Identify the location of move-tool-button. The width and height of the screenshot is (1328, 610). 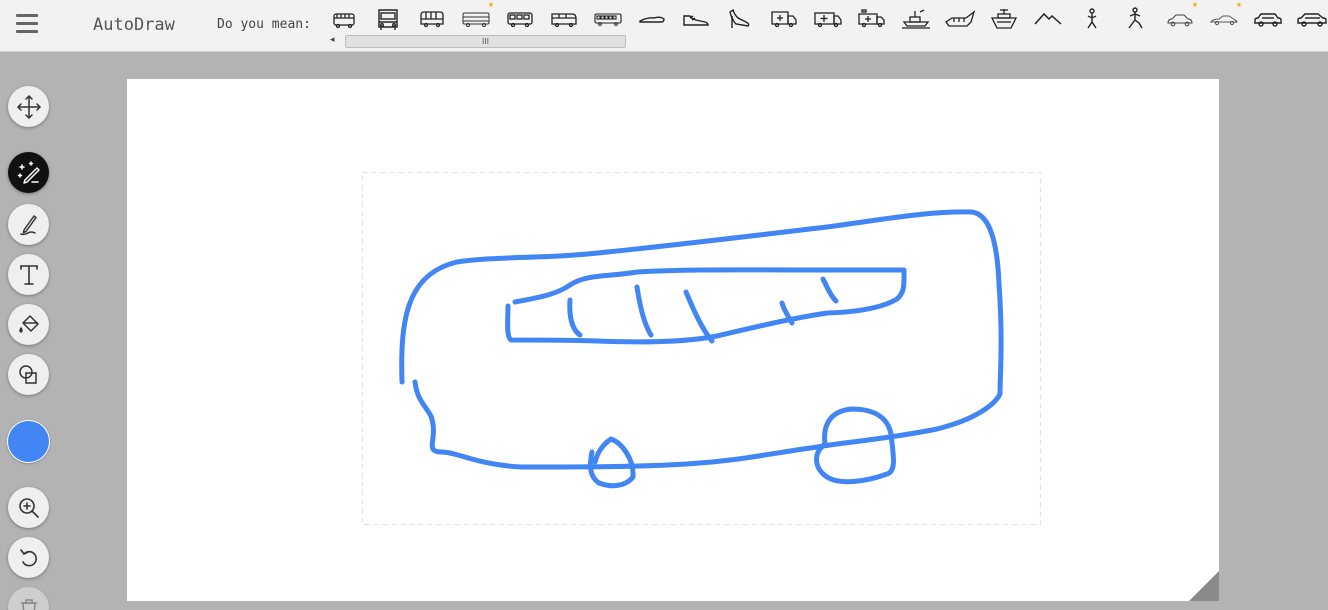
(28, 106).